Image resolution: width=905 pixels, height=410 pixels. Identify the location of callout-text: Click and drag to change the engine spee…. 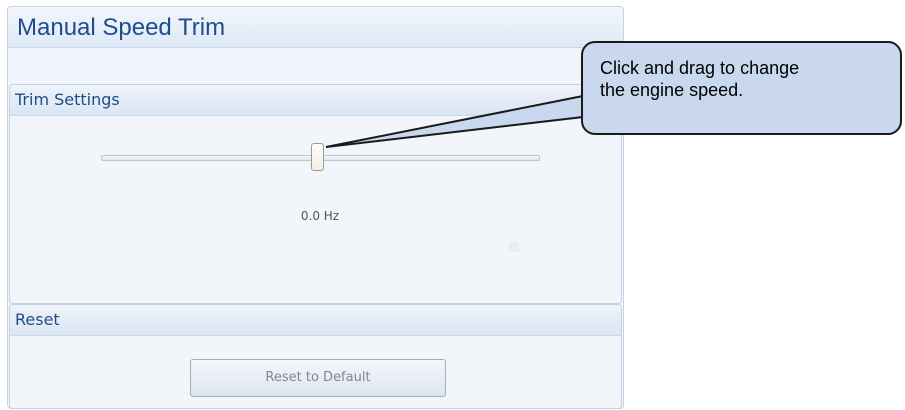
(745, 79).